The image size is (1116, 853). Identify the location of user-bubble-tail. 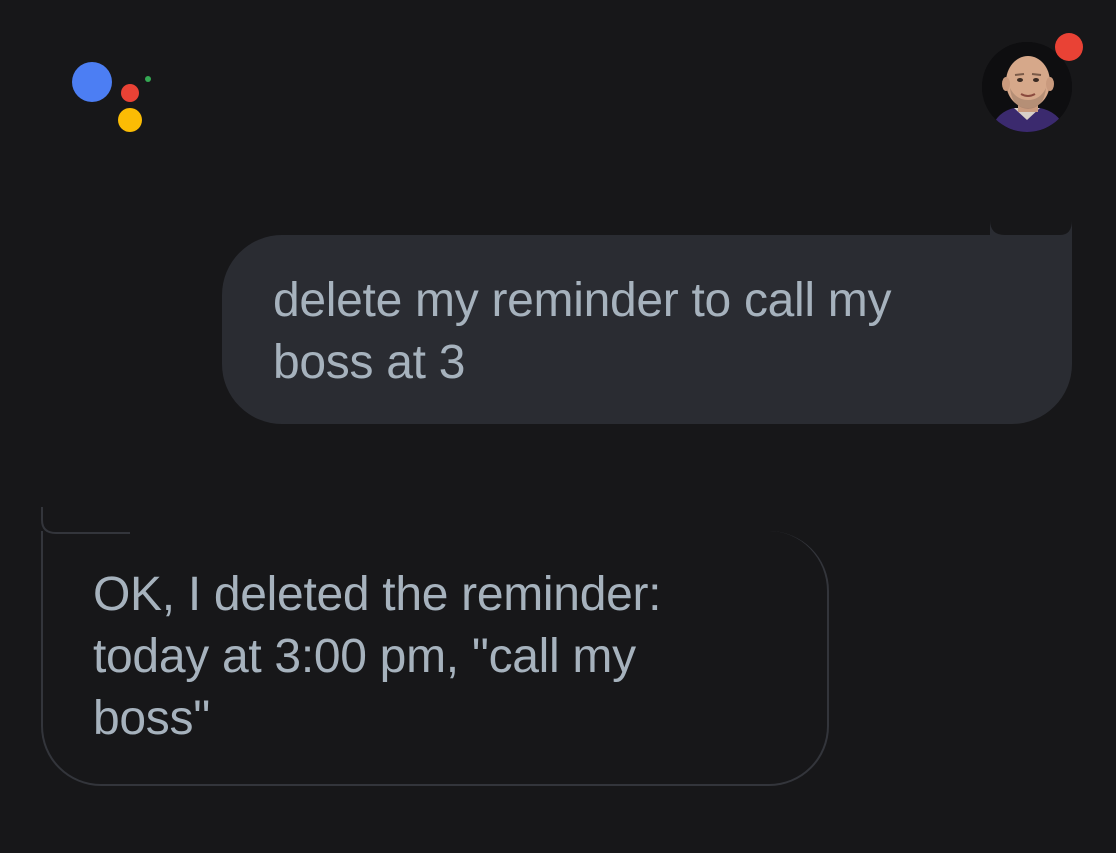
(1031, 208).